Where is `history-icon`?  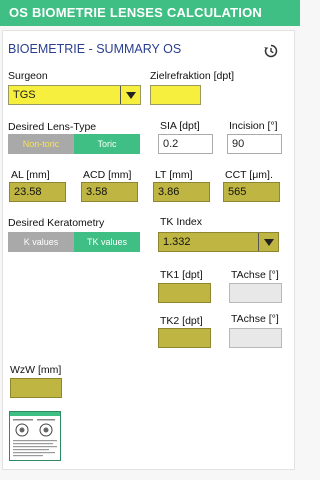
history-icon is located at coordinates (271, 51).